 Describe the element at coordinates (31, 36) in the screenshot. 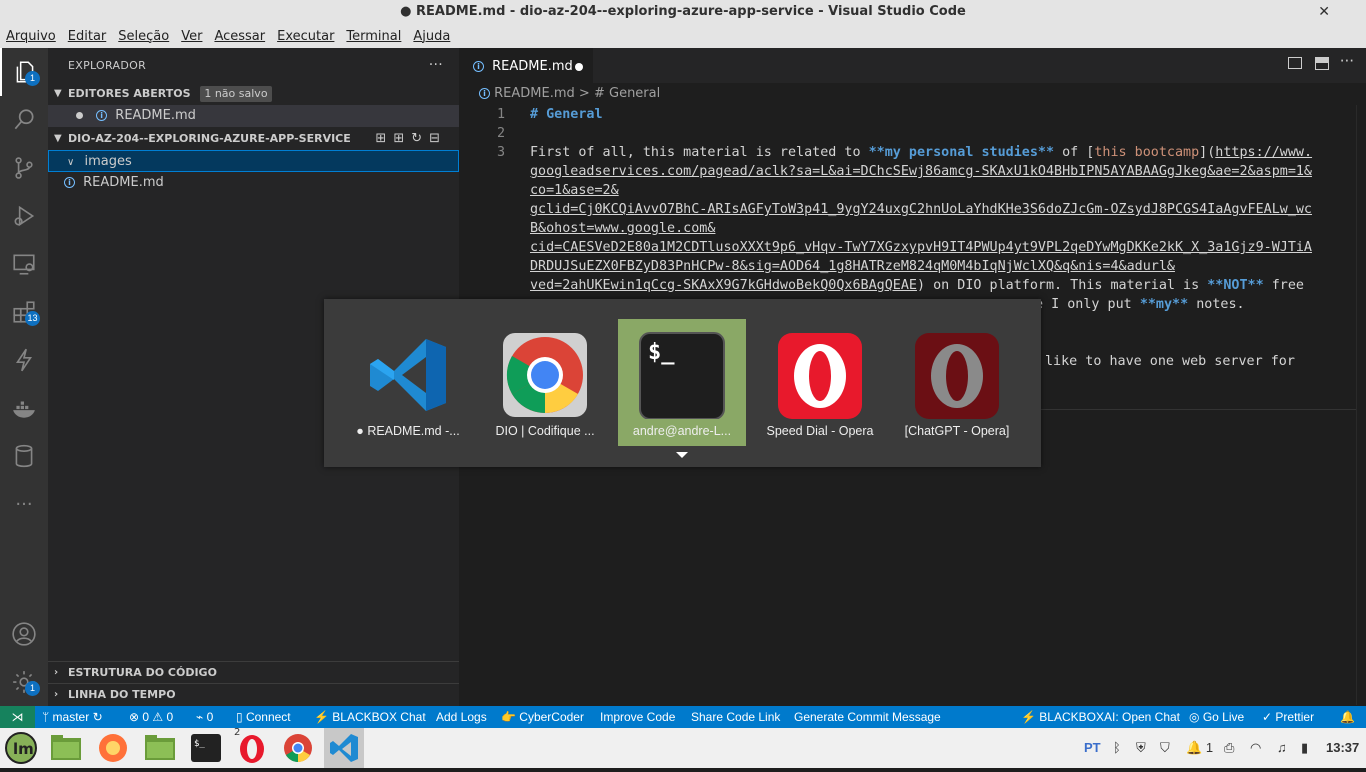

I see `menu-arquivo: Arquivo` at that location.